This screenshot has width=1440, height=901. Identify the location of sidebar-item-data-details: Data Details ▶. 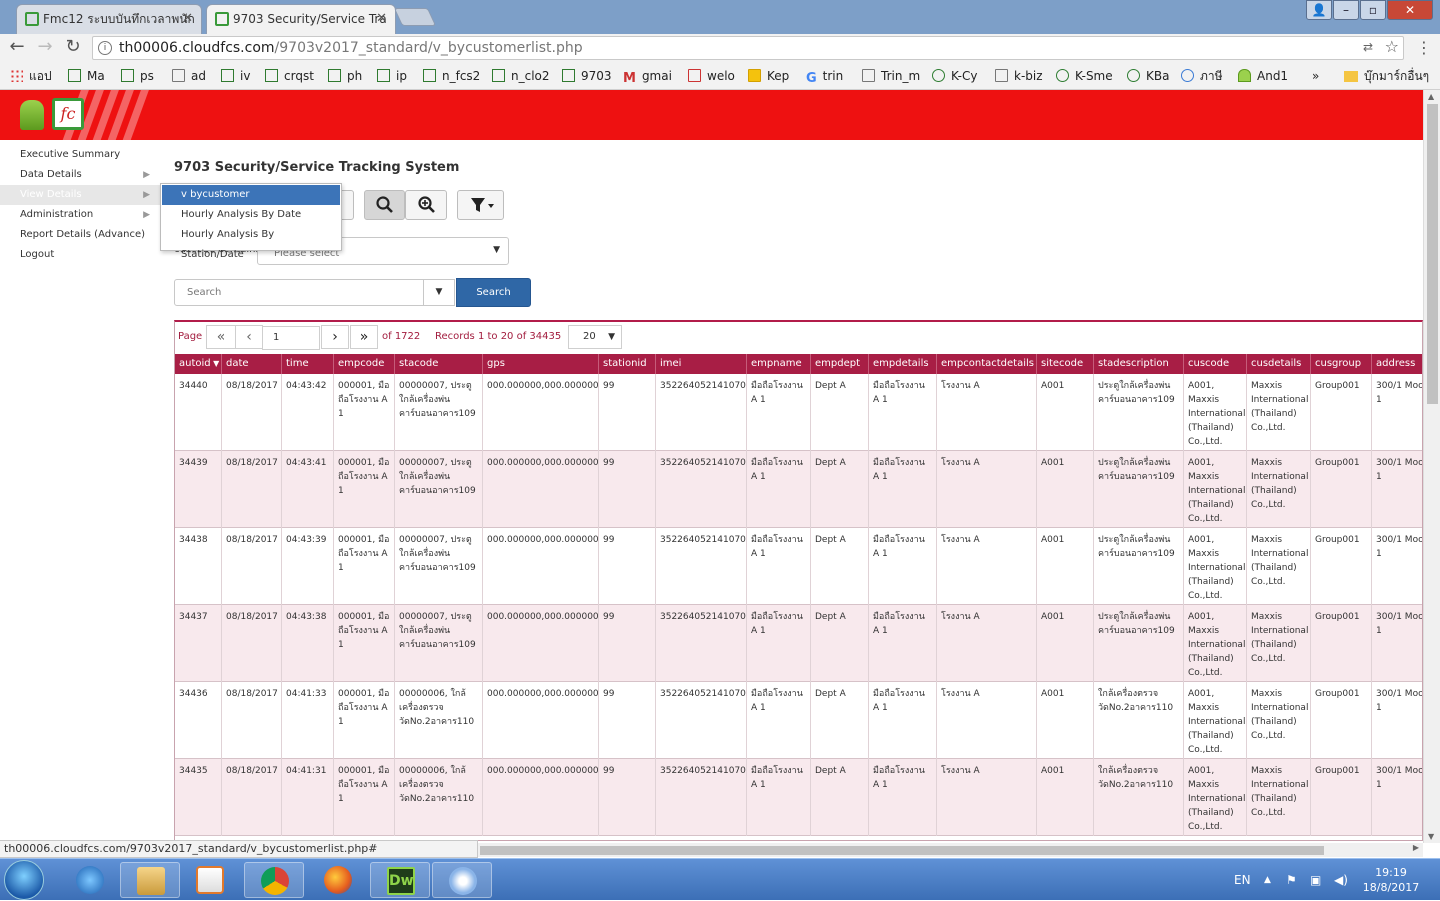
(80, 175).